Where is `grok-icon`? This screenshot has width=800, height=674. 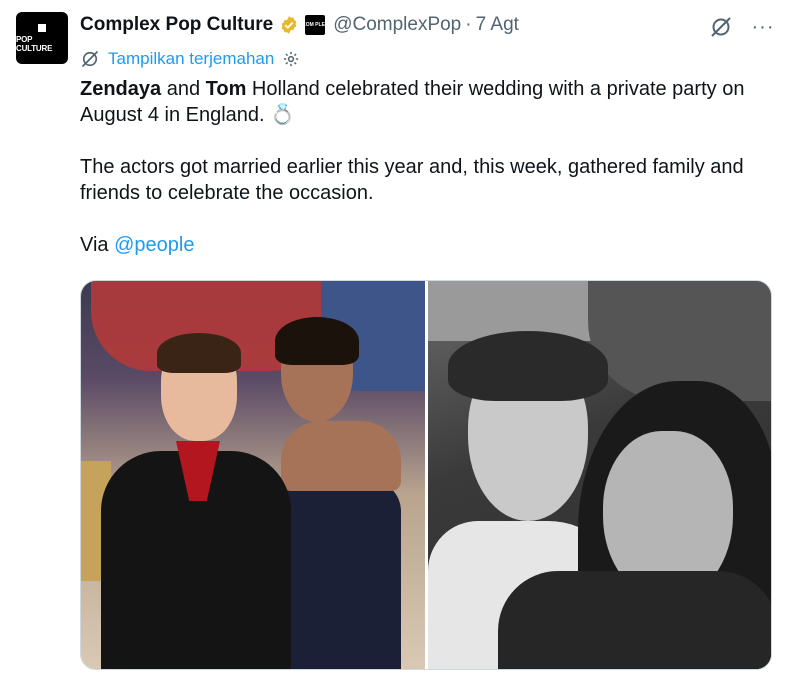 grok-icon is located at coordinates (721, 27).